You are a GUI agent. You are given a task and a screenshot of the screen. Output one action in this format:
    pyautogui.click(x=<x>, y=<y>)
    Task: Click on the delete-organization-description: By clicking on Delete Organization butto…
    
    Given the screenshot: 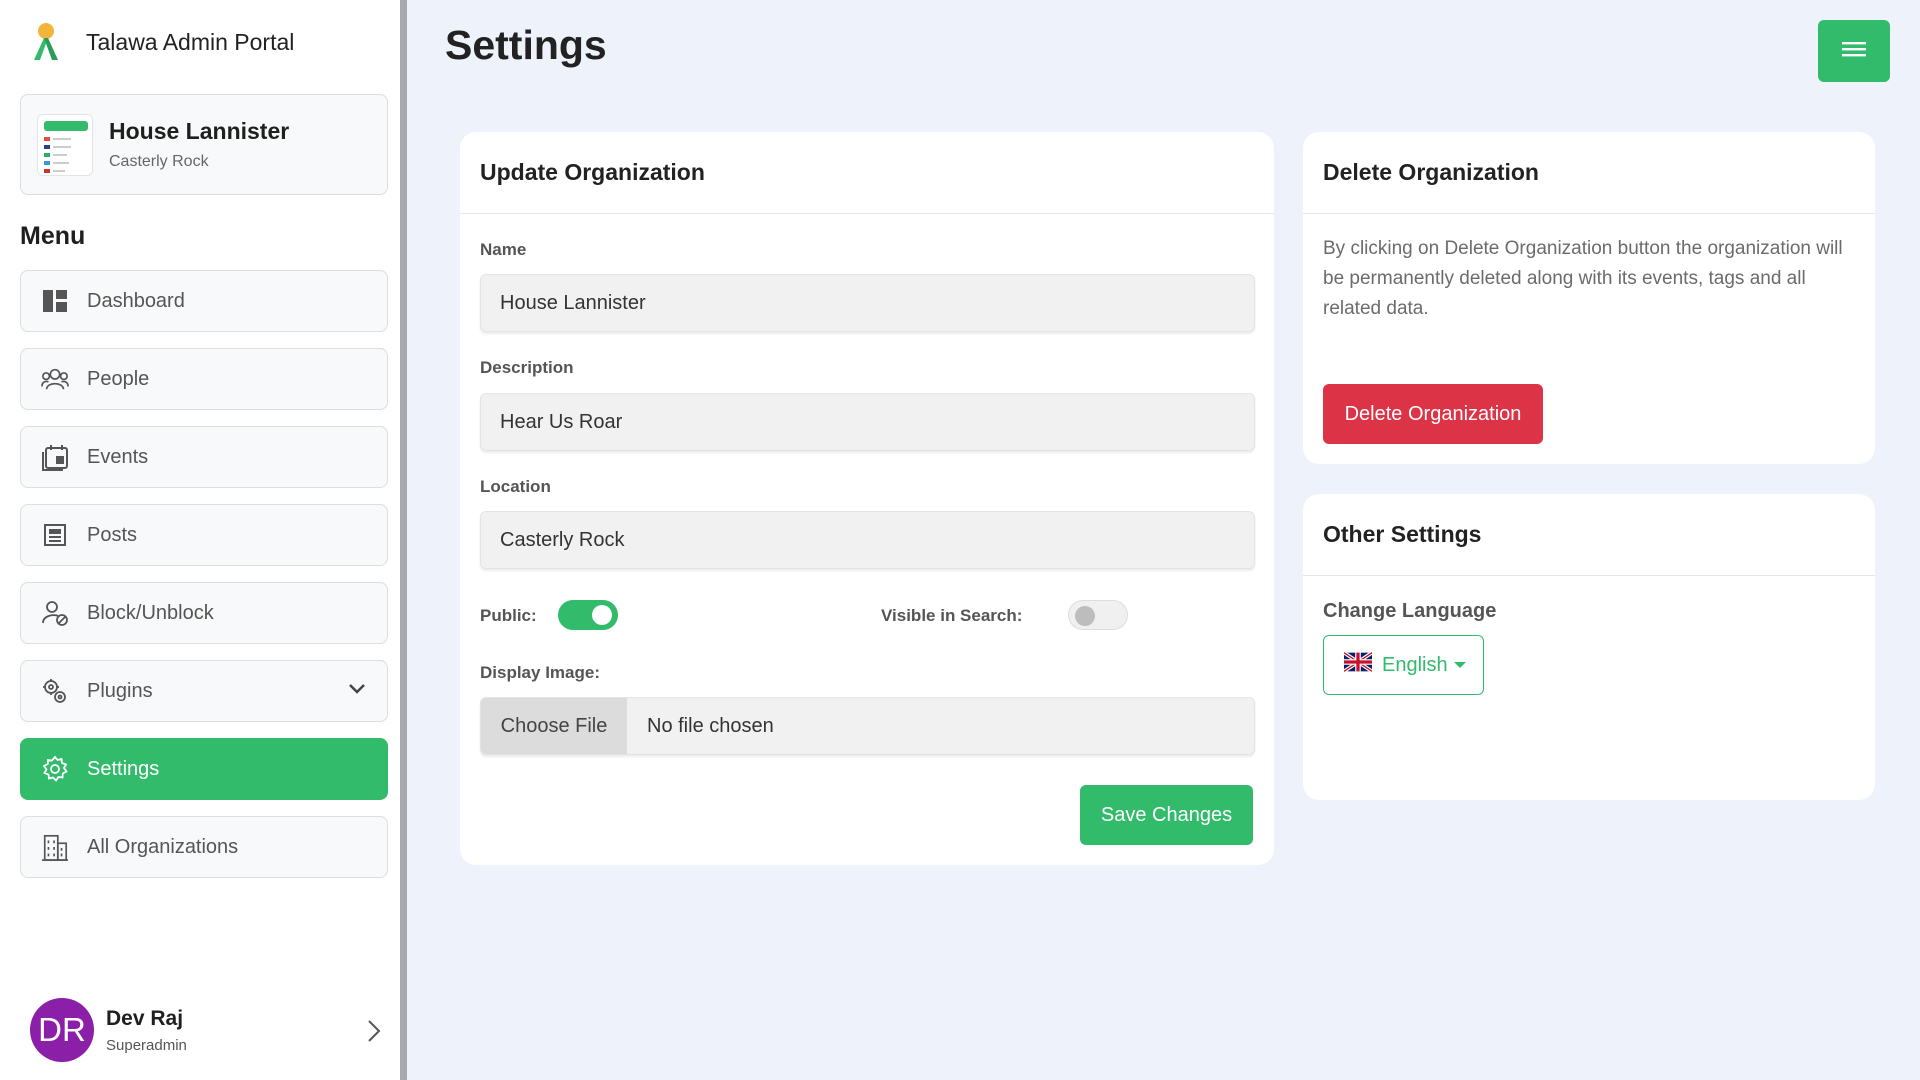 What is the action you would take?
    pyautogui.click(x=1583, y=278)
    